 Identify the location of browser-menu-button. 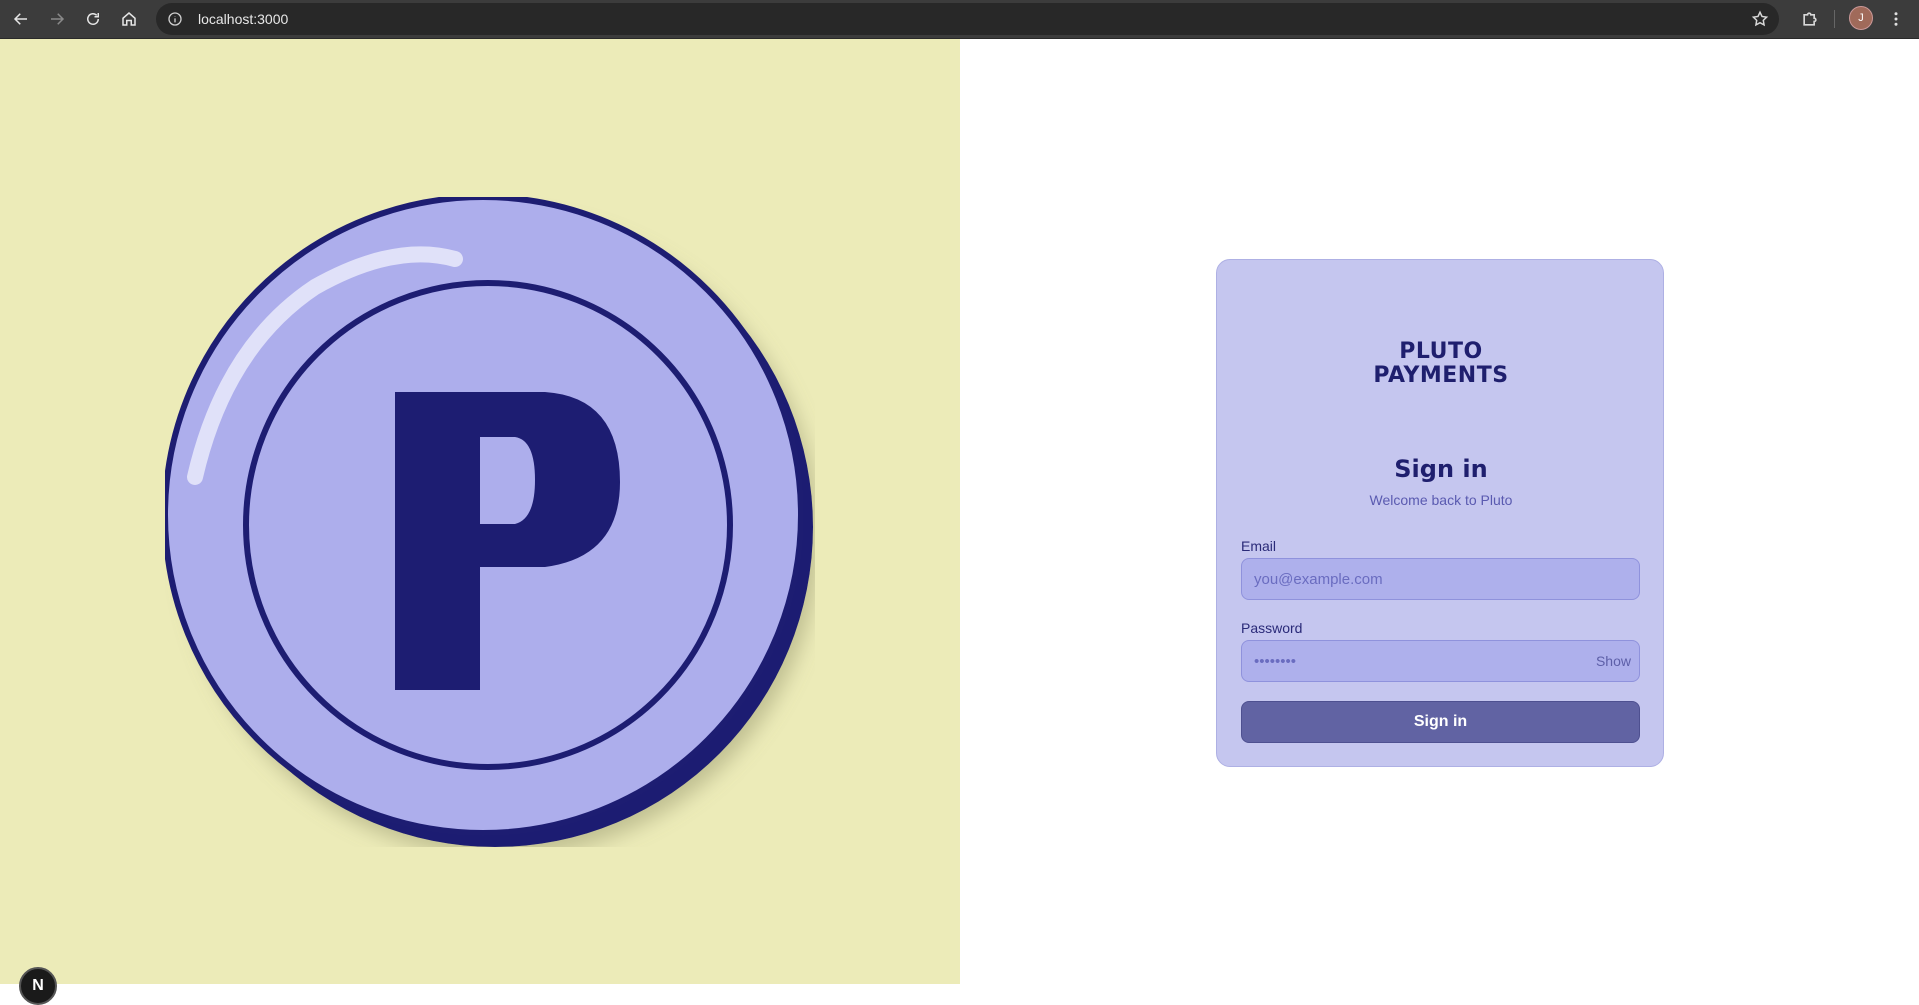
(1896, 19).